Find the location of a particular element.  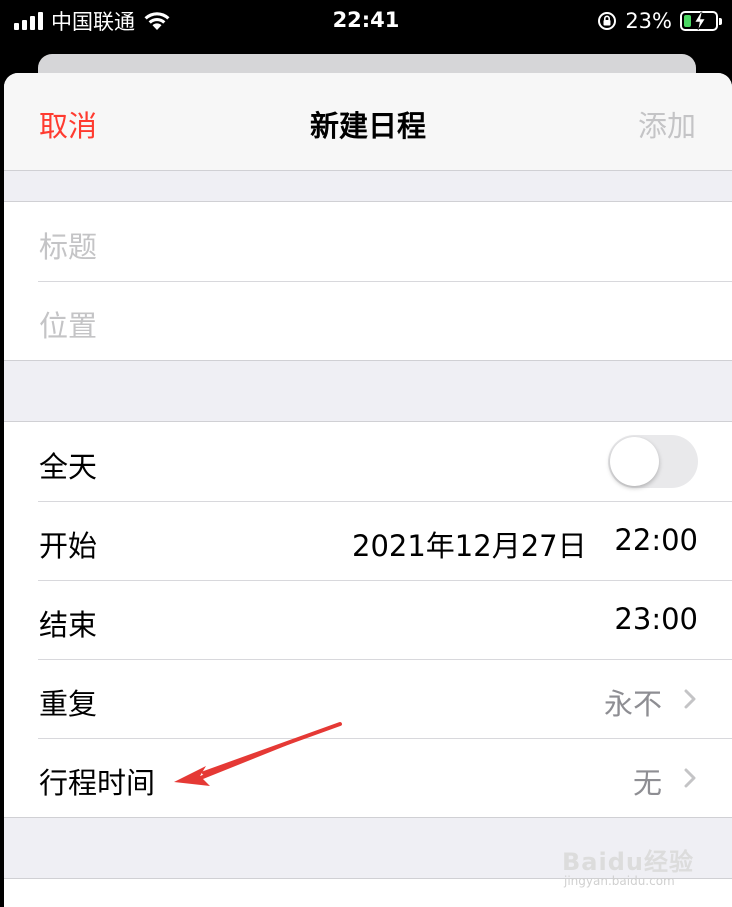

watermark-text: Baidu经验 is located at coordinates (628, 862).